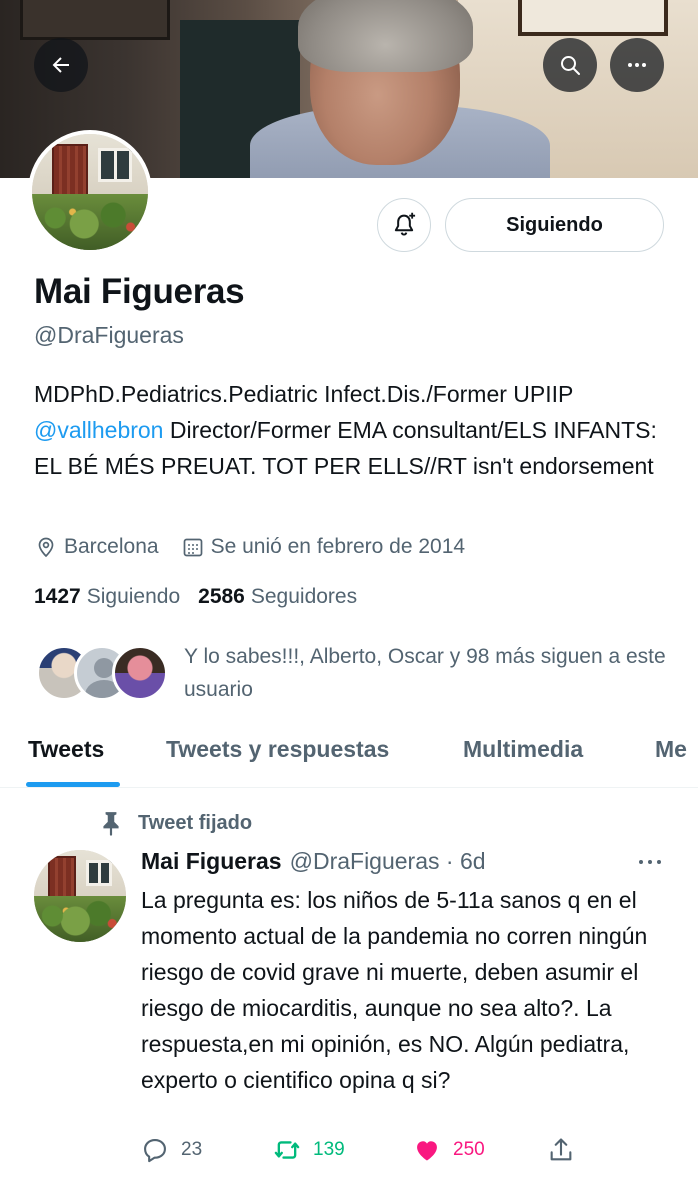 This screenshot has width=698, height=1200. I want to click on following-count: 1427, so click(57, 596).